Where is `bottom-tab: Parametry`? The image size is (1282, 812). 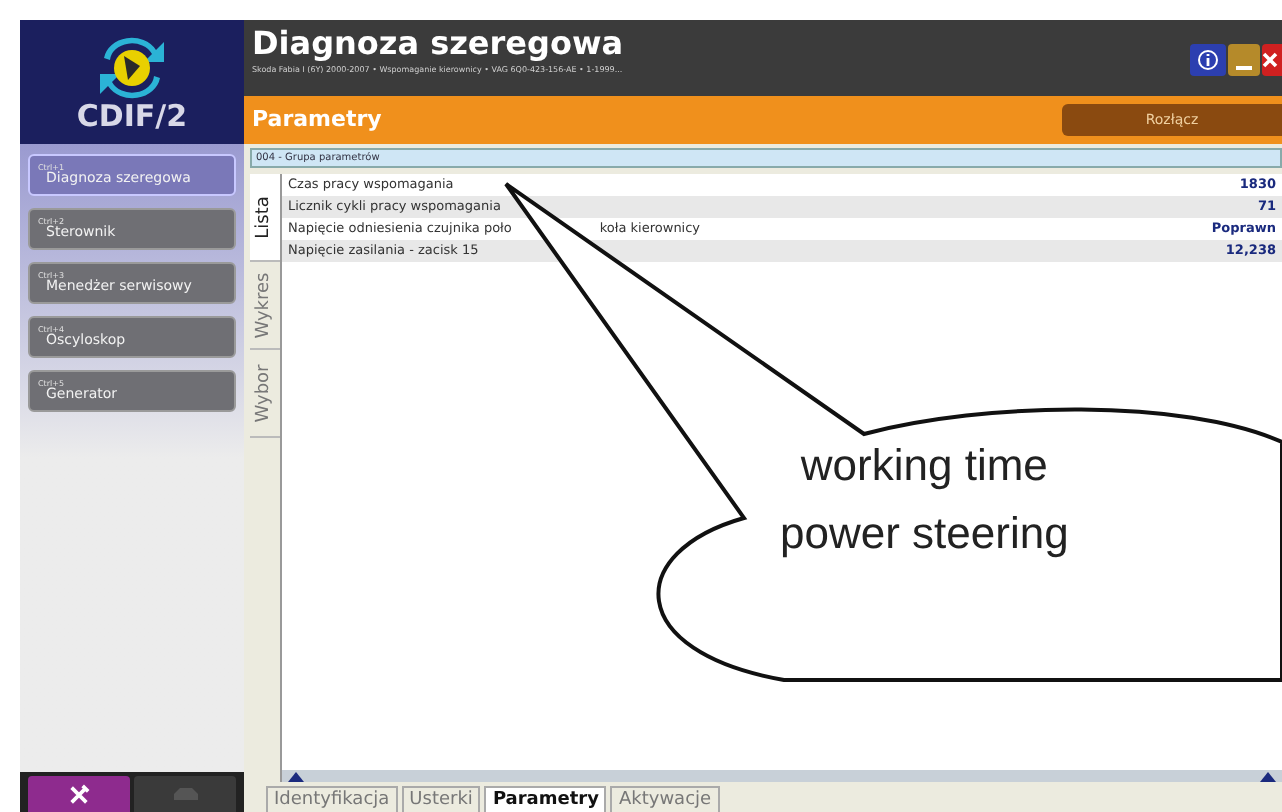
bottom-tab: Parametry is located at coordinates (545, 799).